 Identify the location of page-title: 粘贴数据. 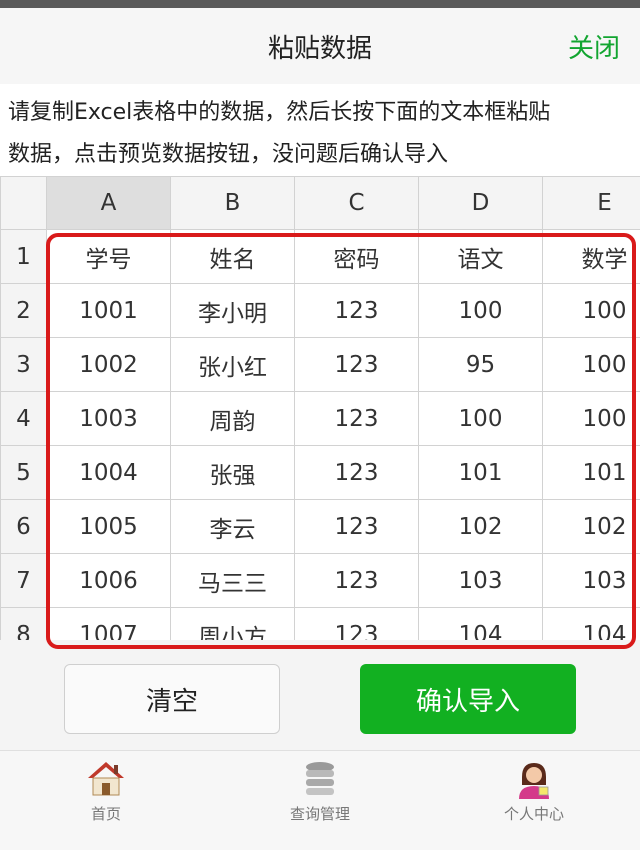
(320, 46).